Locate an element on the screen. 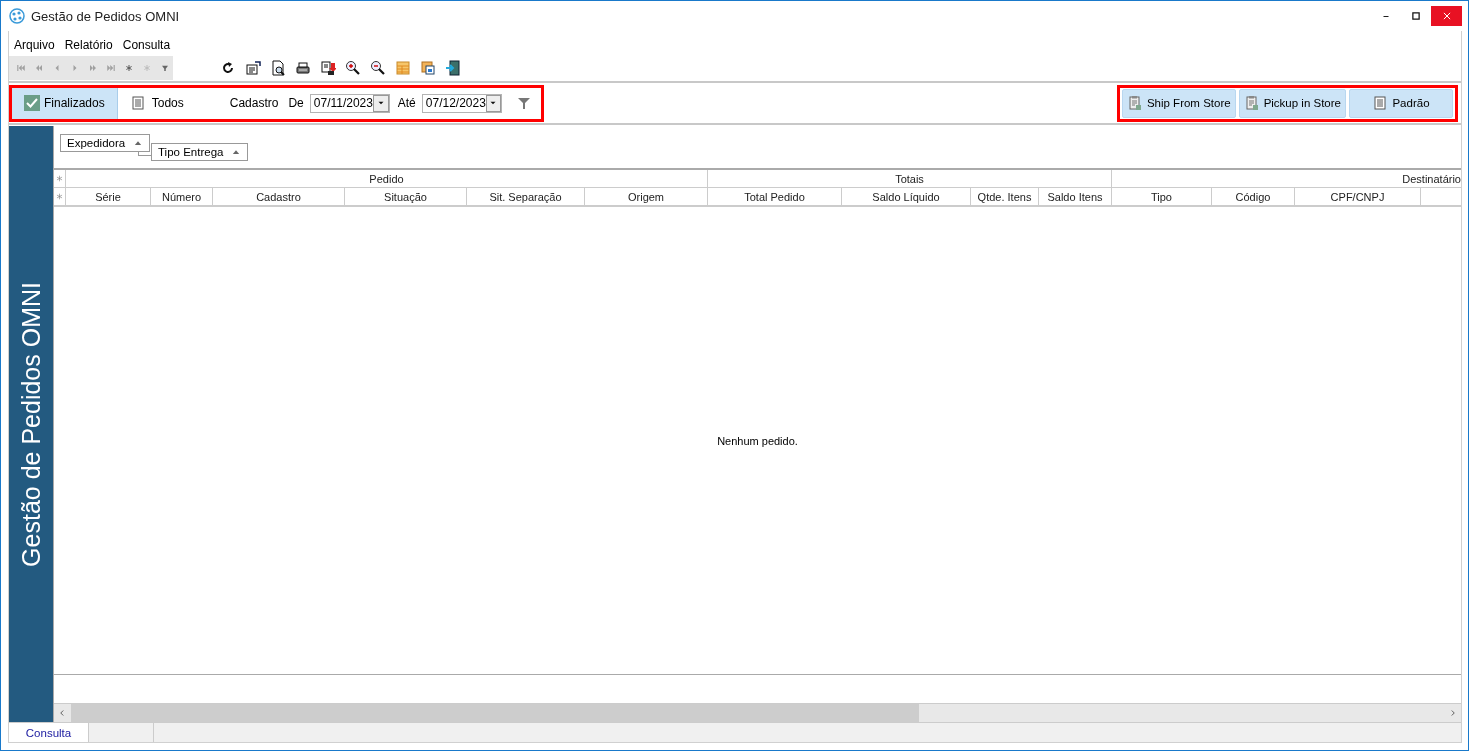 This screenshot has width=1469, height=751. date-field: 07/11/2023 is located at coordinates (349, 103).